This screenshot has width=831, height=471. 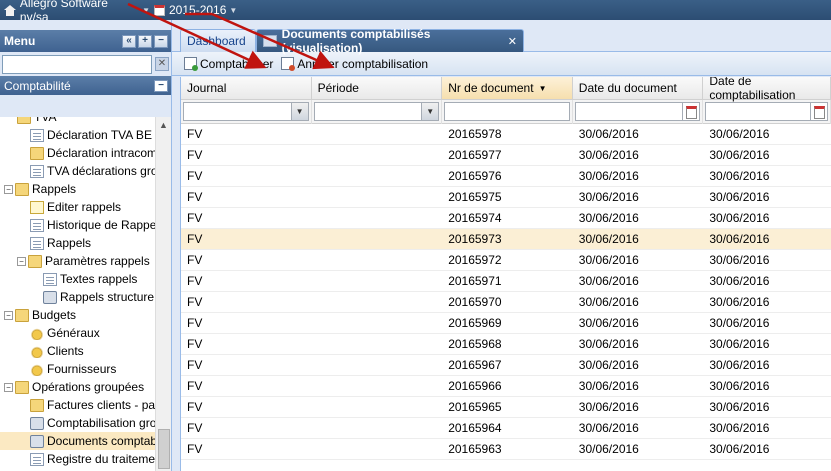 I want to click on tree-item: Historique de Rappels, so click(x=77, y=225).